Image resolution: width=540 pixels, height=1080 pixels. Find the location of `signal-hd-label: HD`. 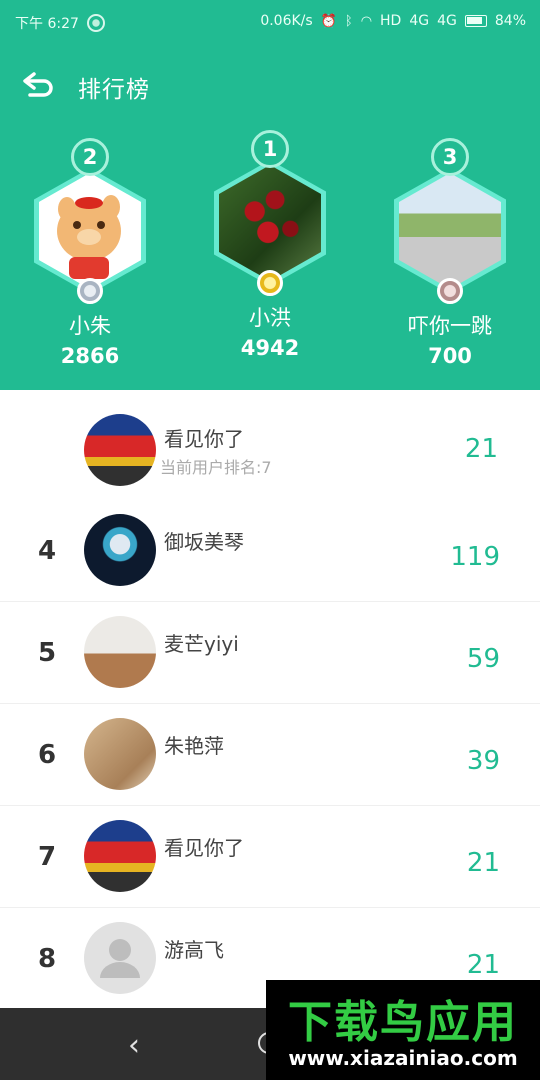

signal-hd-label: HD is located at coordinates (391, 21).